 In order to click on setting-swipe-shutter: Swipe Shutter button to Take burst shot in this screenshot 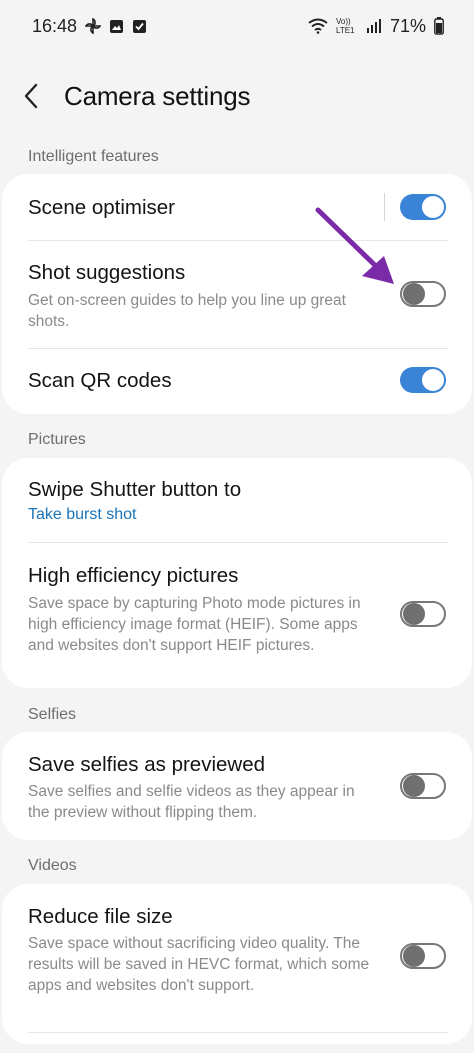, I will do `click(237, 500)`.